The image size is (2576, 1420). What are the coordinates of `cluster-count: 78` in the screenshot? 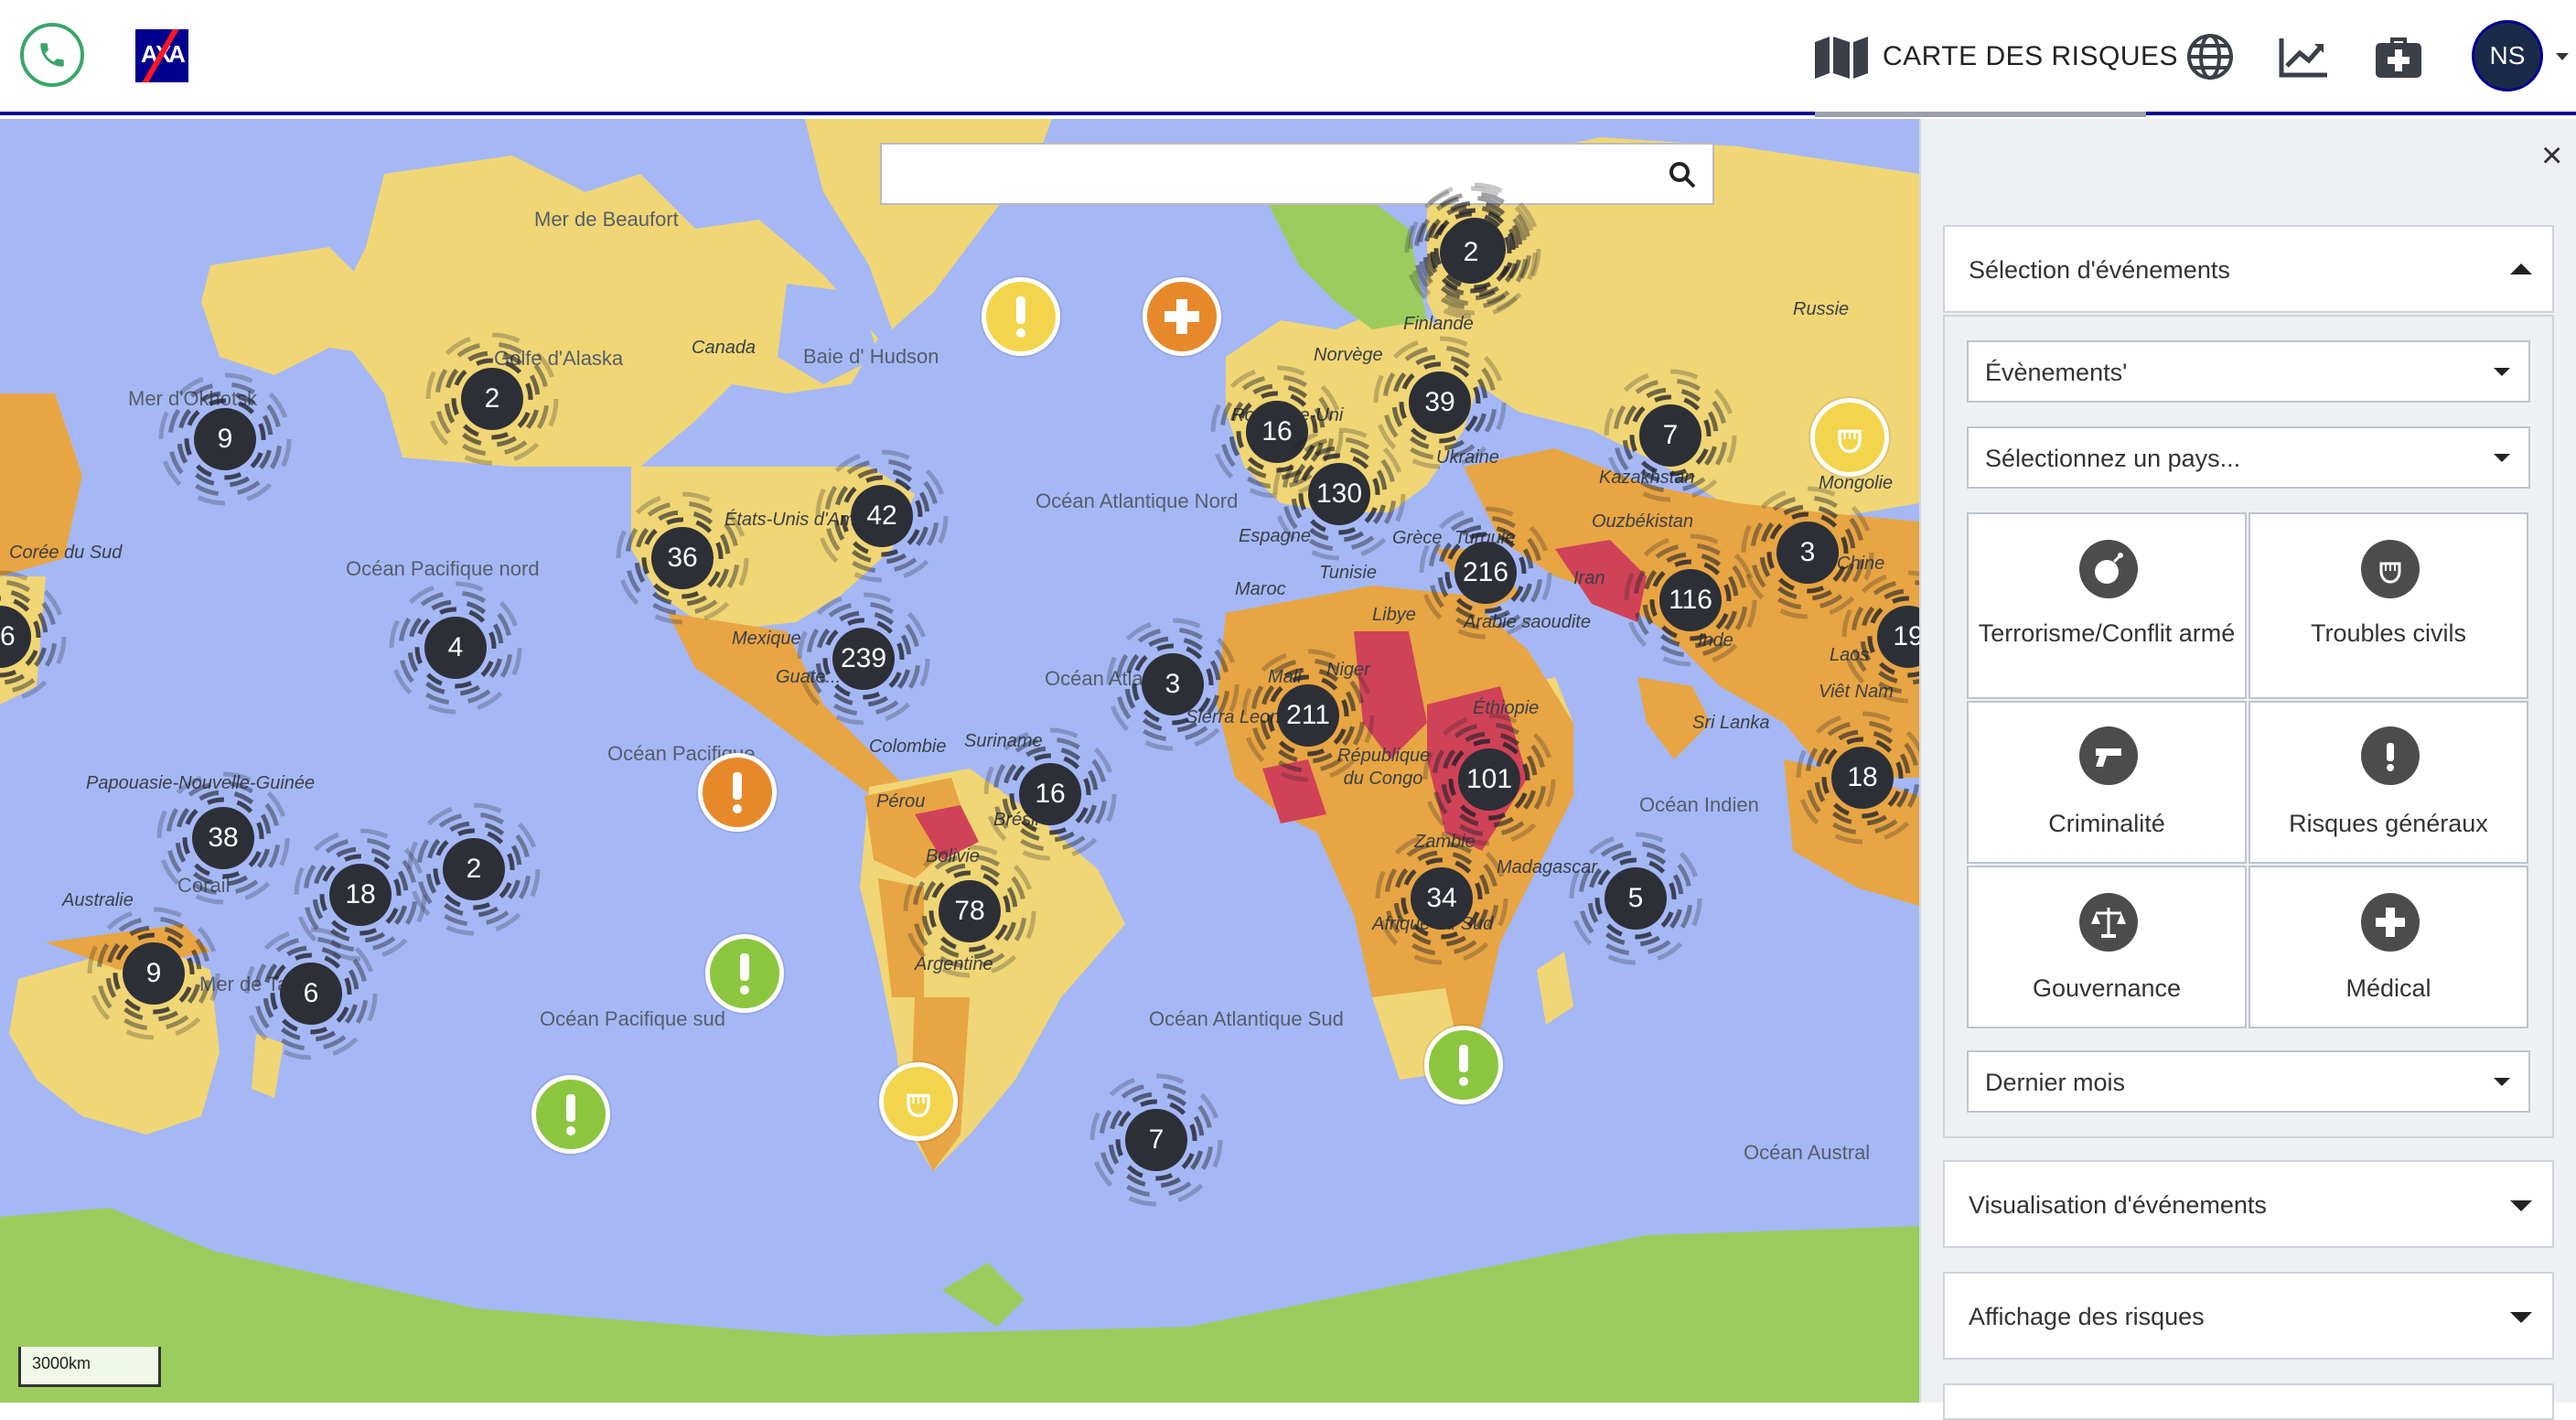 It's located at (969, 911).